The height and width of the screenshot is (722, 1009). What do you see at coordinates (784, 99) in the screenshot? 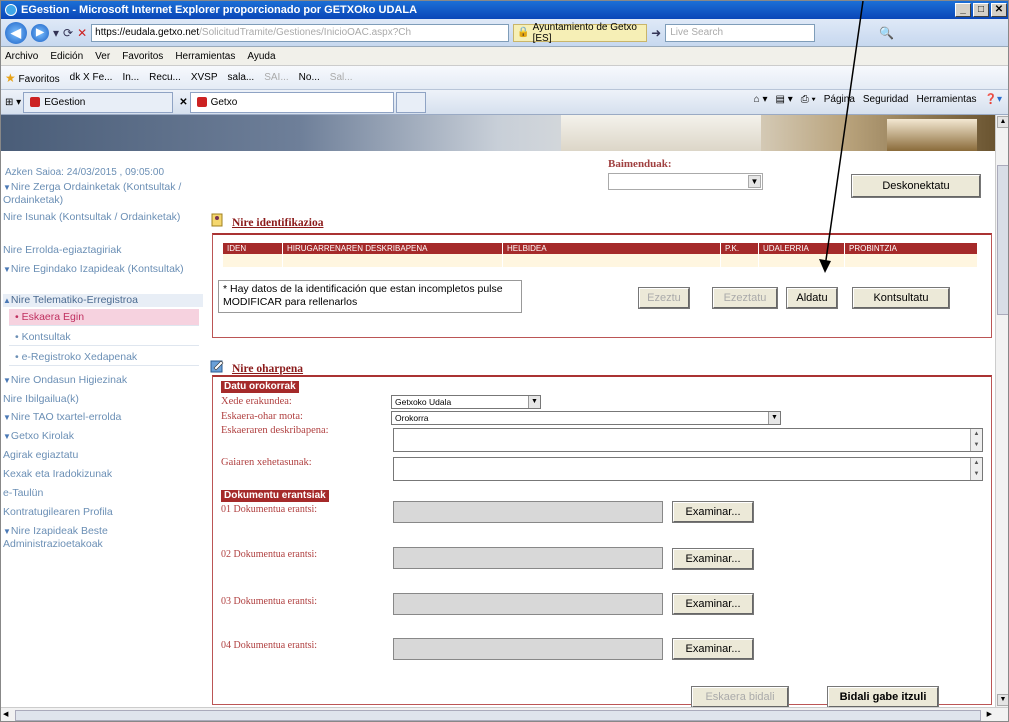
I see `feeds-icon: ▤ ▾` at bounding box center [784, 99].